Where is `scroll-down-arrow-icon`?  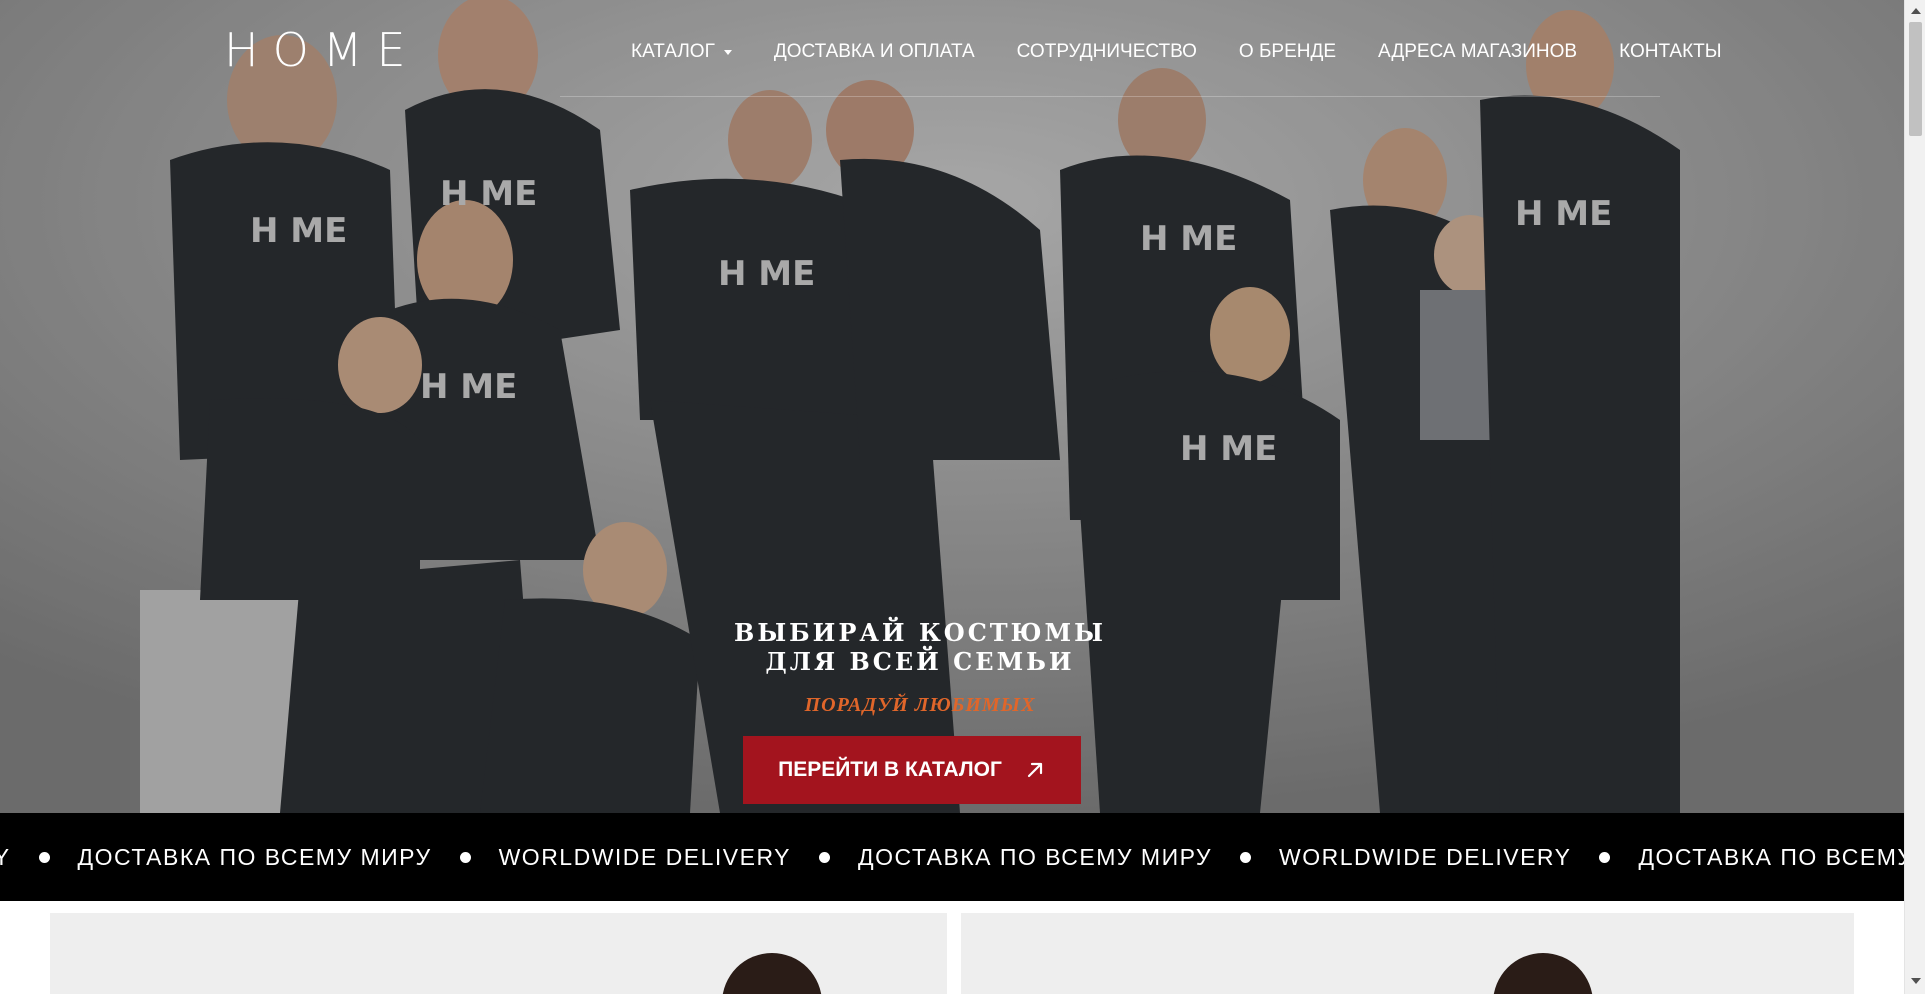
scroll-down-arrow-icon is located at coordinates (1916, 981).